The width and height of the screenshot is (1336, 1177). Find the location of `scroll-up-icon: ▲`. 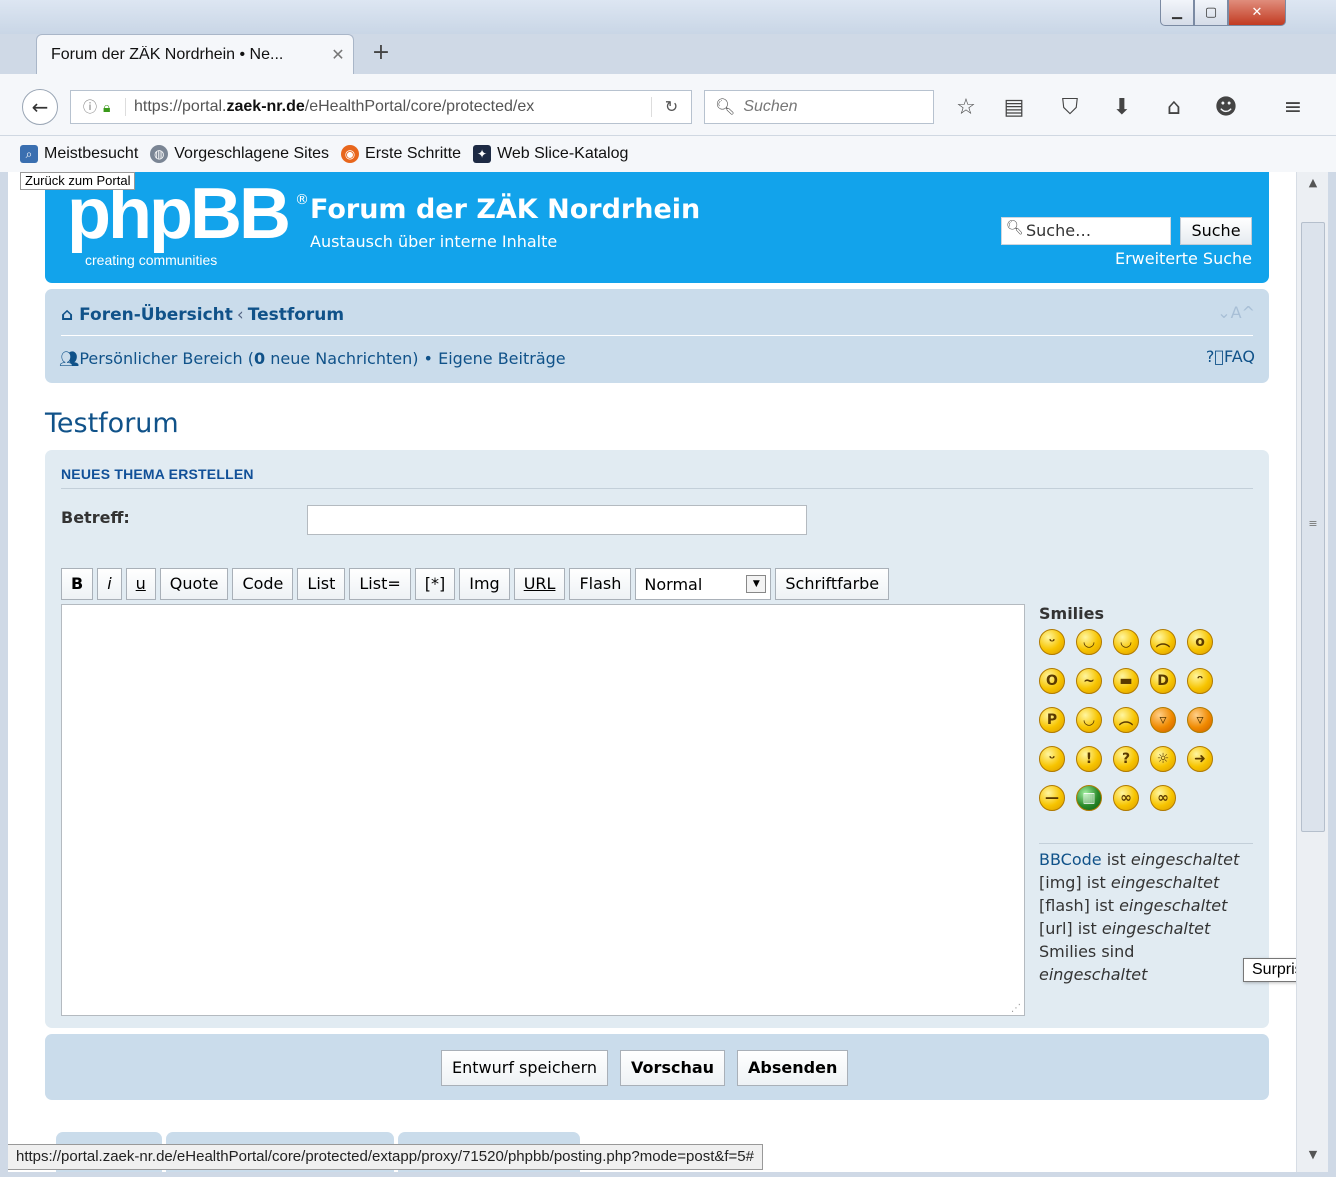

scroll-up-icon: ▲ is located at coordinates (1313, 186).